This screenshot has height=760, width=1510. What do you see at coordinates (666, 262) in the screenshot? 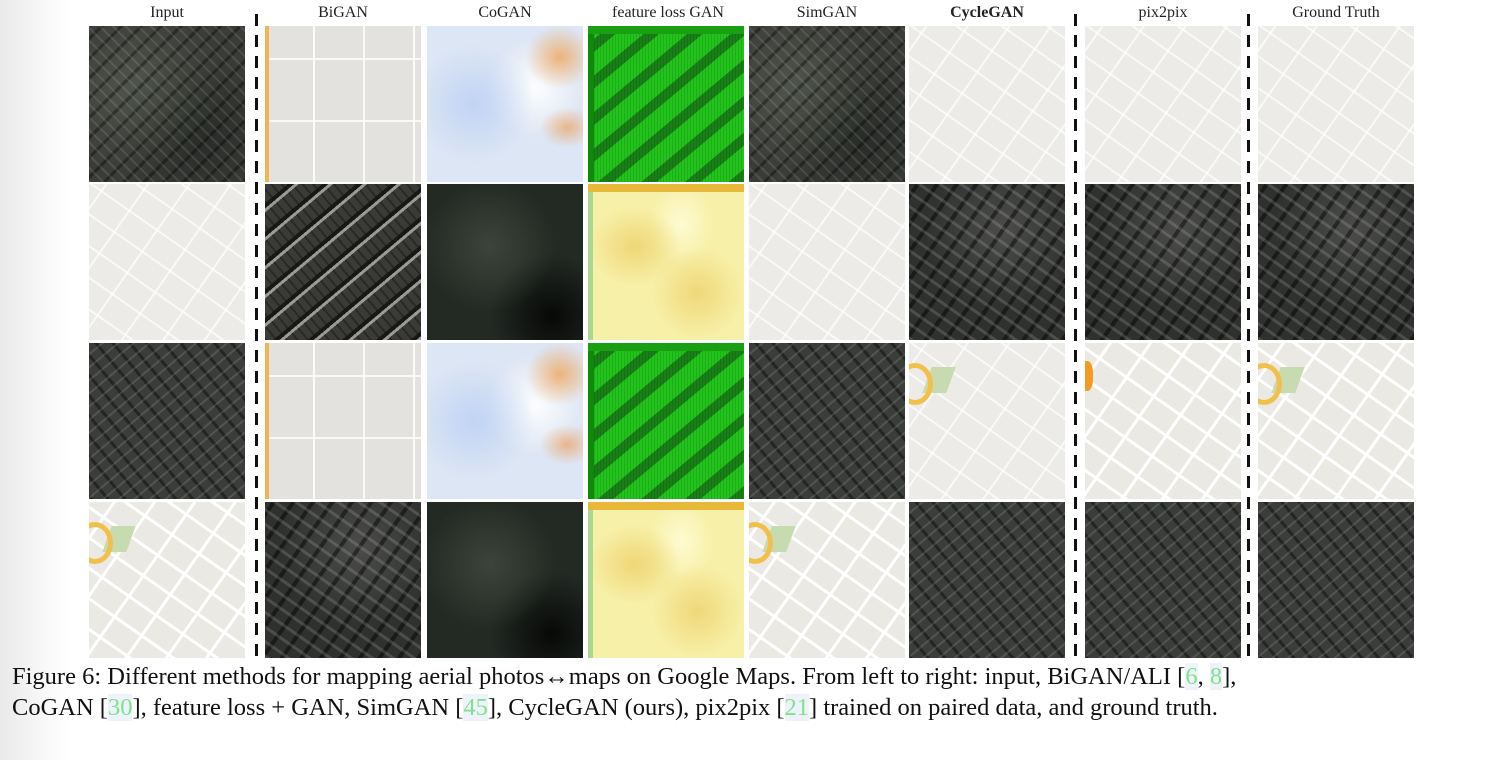
I see `image-tile-feature-loss-gan-row2` at bounding box center [666, 262].